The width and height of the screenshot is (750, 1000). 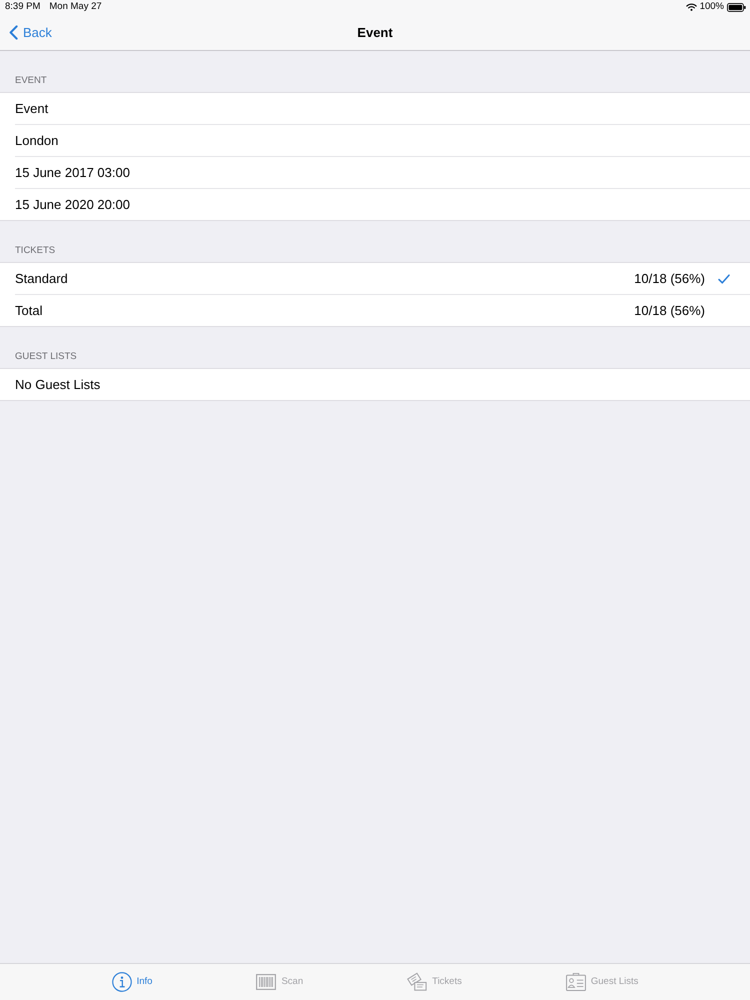 I want to click on row-label: Event, so click(x=32, y=108).